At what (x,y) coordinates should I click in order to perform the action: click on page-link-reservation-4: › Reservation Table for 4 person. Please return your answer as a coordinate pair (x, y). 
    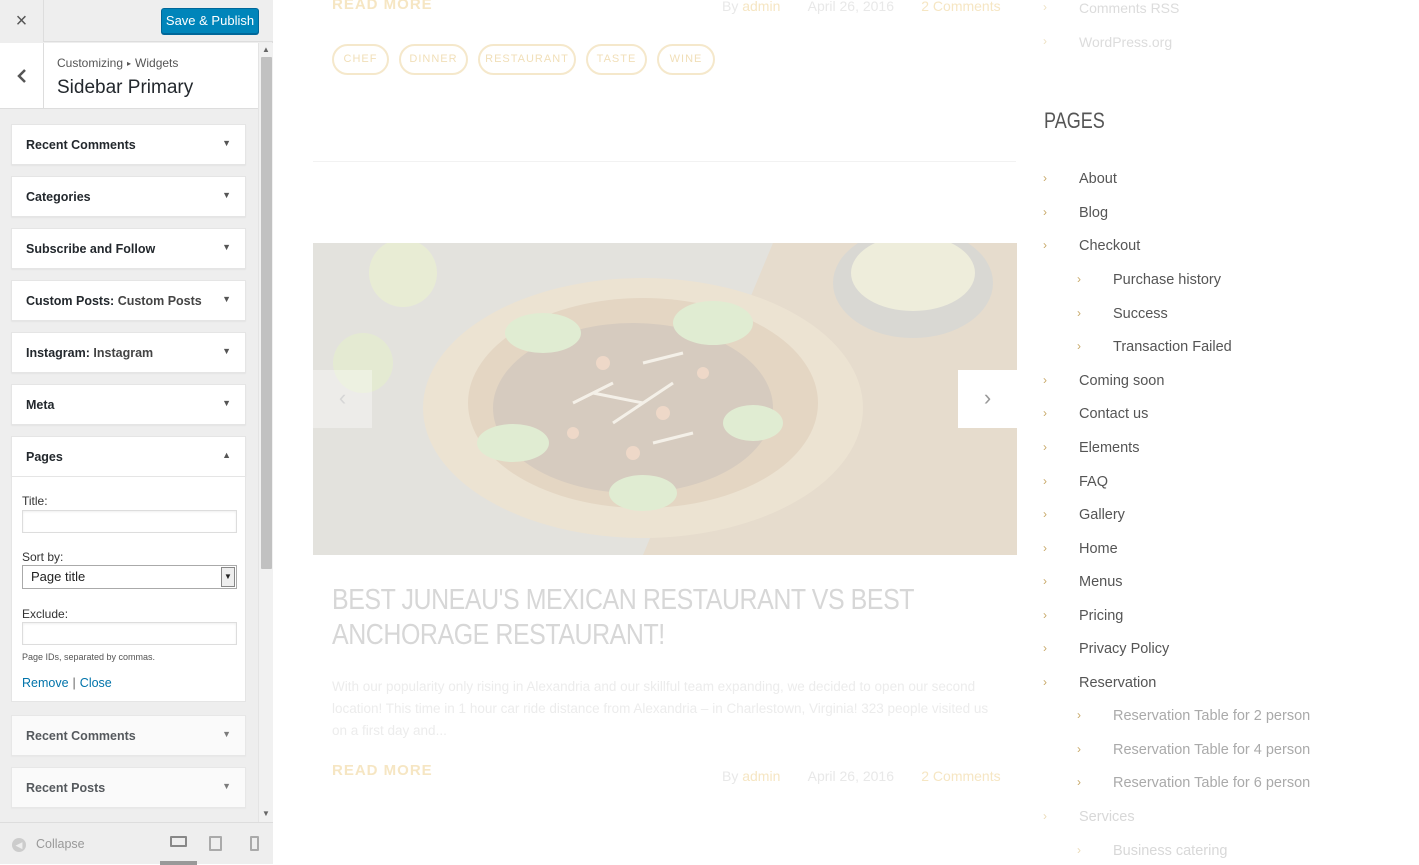
    Looking at the image, I should click on (1193, 750).